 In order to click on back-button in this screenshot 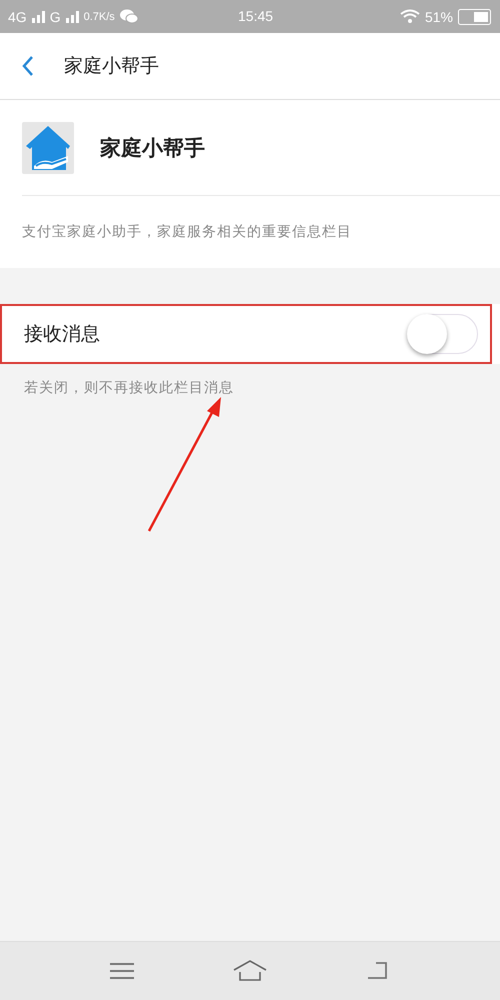, I will do `click(28, 66)`.